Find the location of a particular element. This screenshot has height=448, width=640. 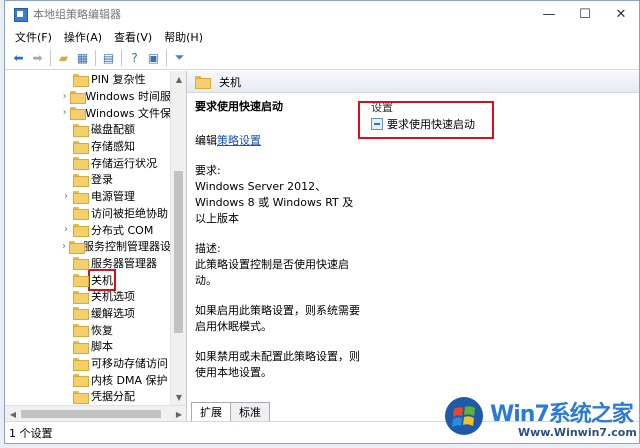

tree-hscroll-thumb is located at coordinates (91, 414).